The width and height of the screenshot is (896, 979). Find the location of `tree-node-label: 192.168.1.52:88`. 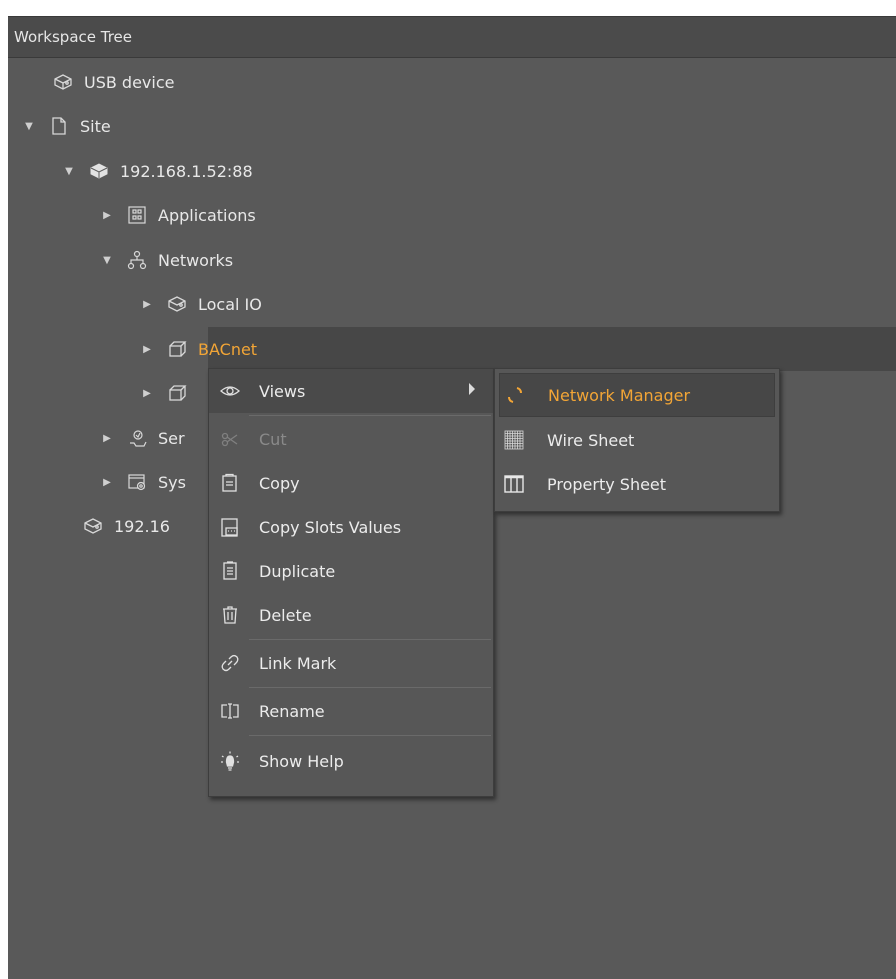

tree-node-label: 192.168.1.52:88 is located at coordinates (186, 171).